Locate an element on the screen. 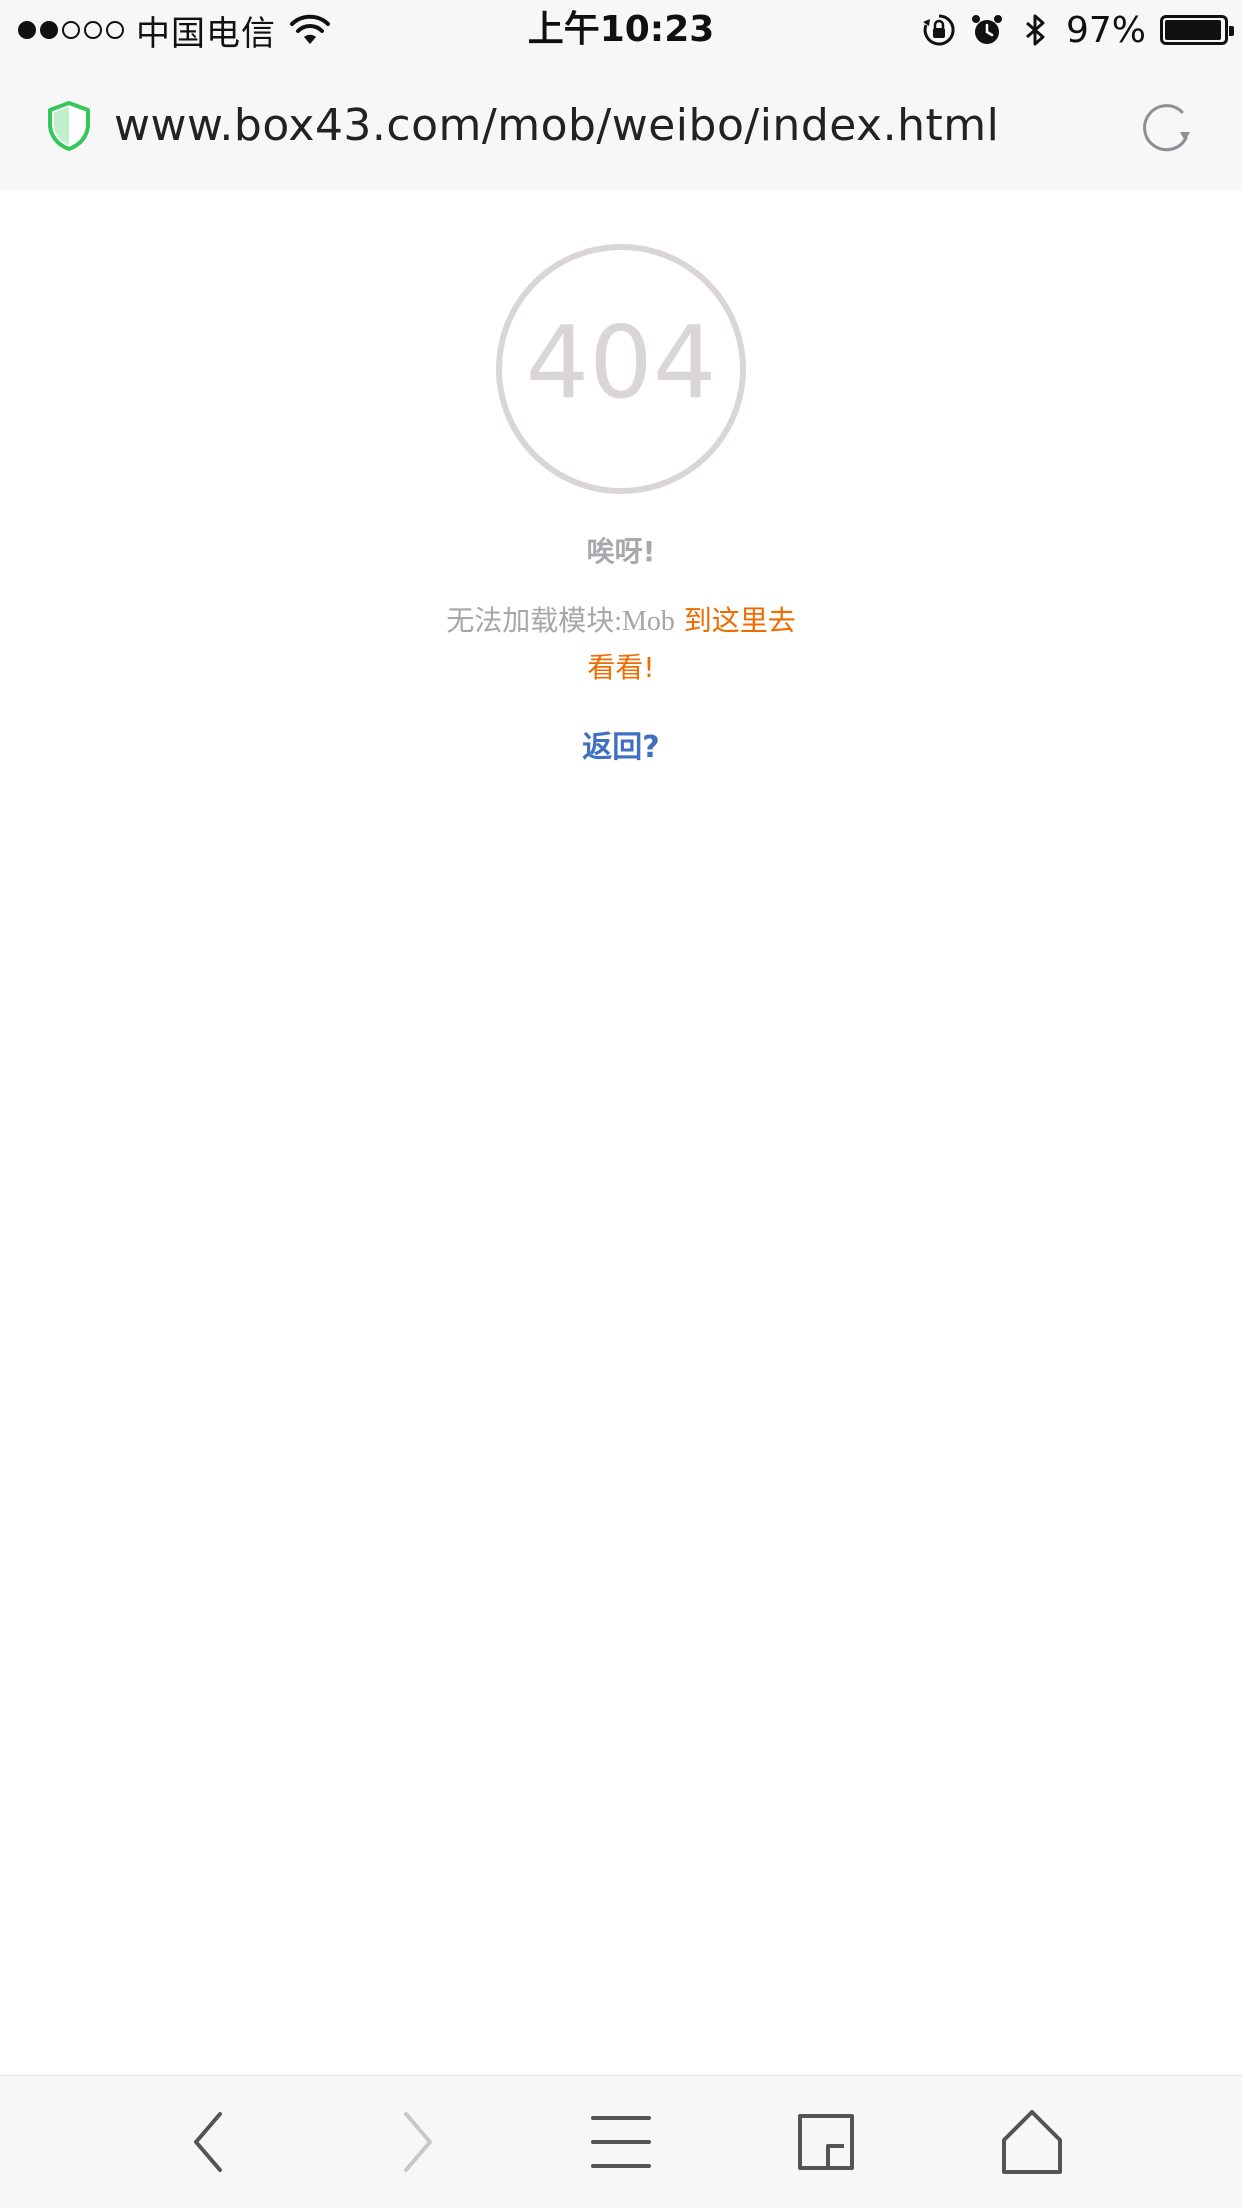 The image size is (1242, 2208). tabs-icon is located at coordinates (826, 2142).